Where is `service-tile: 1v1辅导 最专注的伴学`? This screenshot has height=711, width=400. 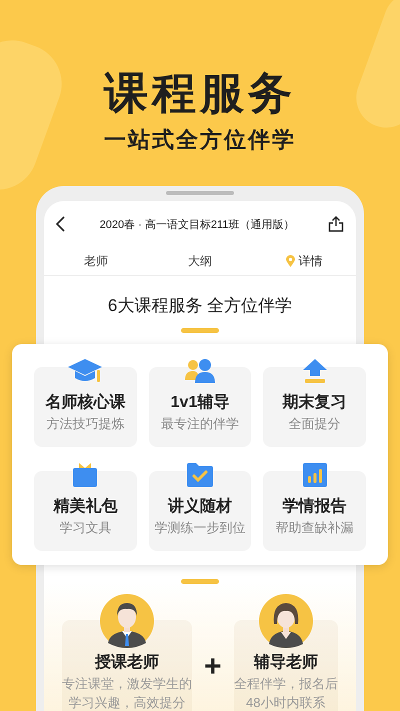
service-tile: 1v1辅导 最专注的伴学 is located at coordinates (200, 407).